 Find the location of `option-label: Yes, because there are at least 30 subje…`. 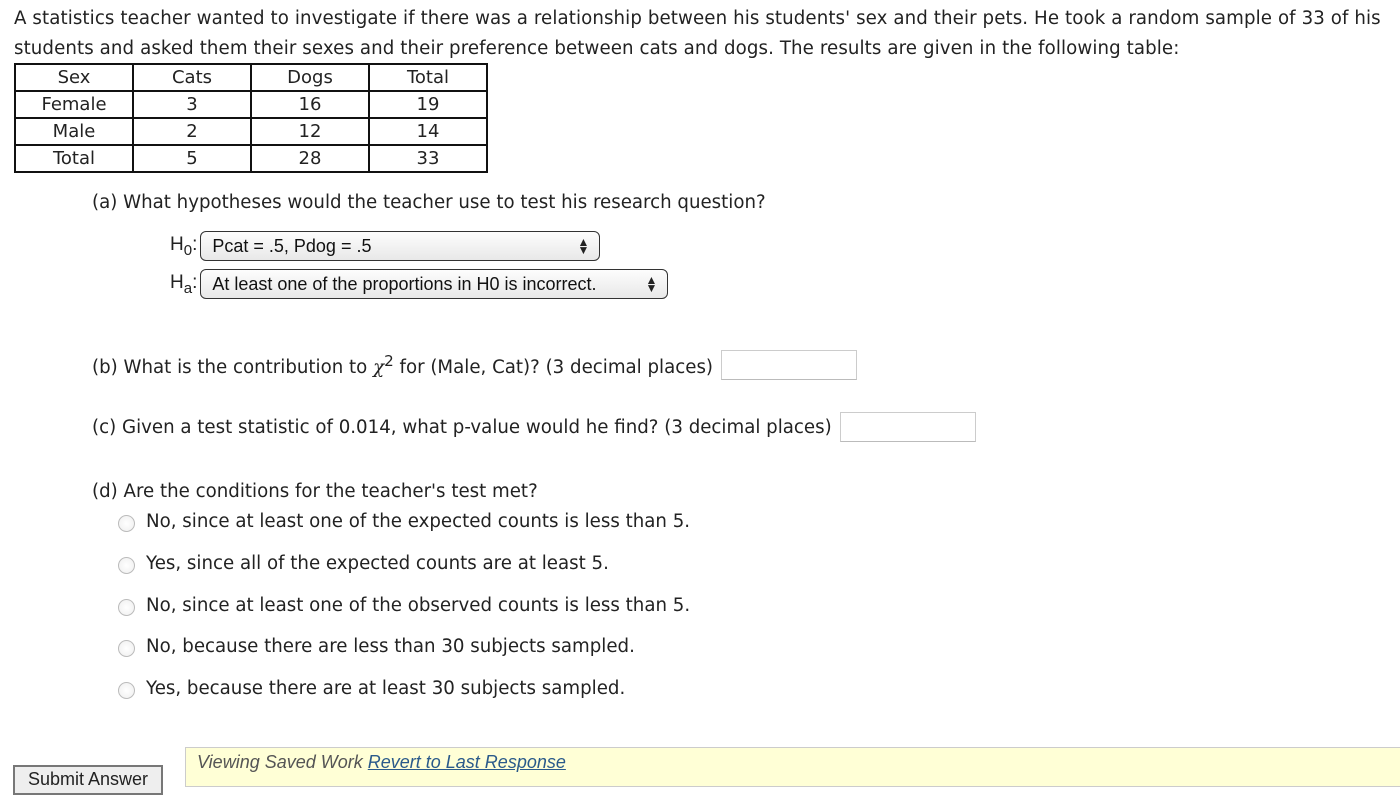

option-label: Yes, because there are at least 30 subje… is located at coordinates (385, 688).